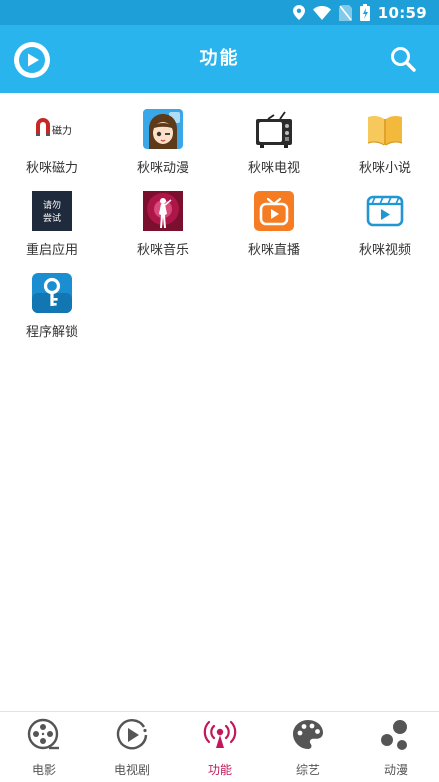 This screenshot has width=439, height=782. What do you see at coordinates (52, 205) in the screenshot?
I see `svg-text: 请勿` at bounding box center [52, 205].